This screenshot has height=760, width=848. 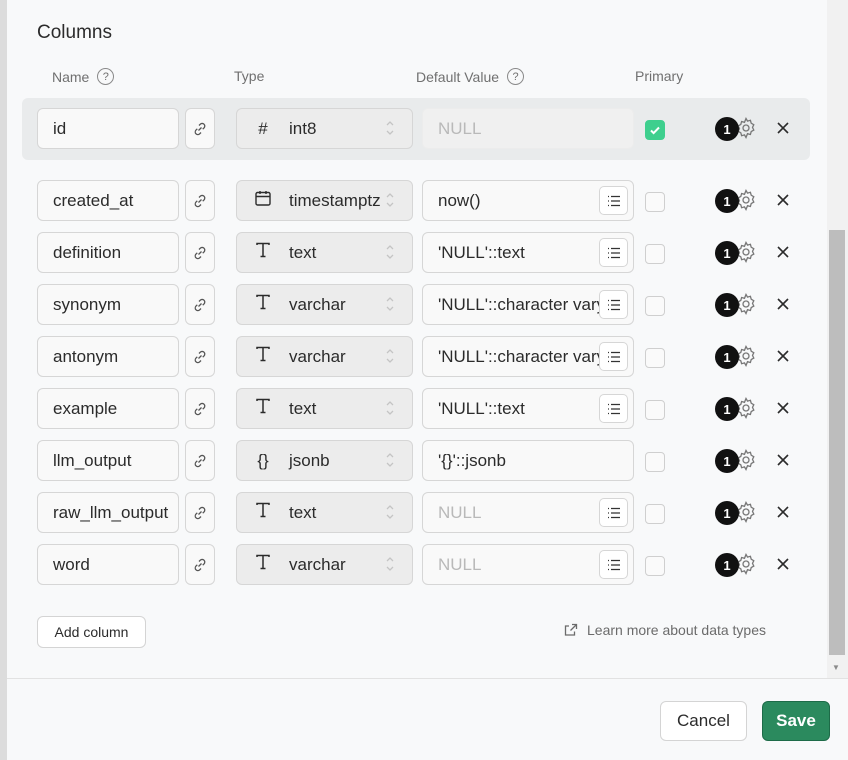 I want to click on add-column-button: Add column, so click(x=91, y=632).